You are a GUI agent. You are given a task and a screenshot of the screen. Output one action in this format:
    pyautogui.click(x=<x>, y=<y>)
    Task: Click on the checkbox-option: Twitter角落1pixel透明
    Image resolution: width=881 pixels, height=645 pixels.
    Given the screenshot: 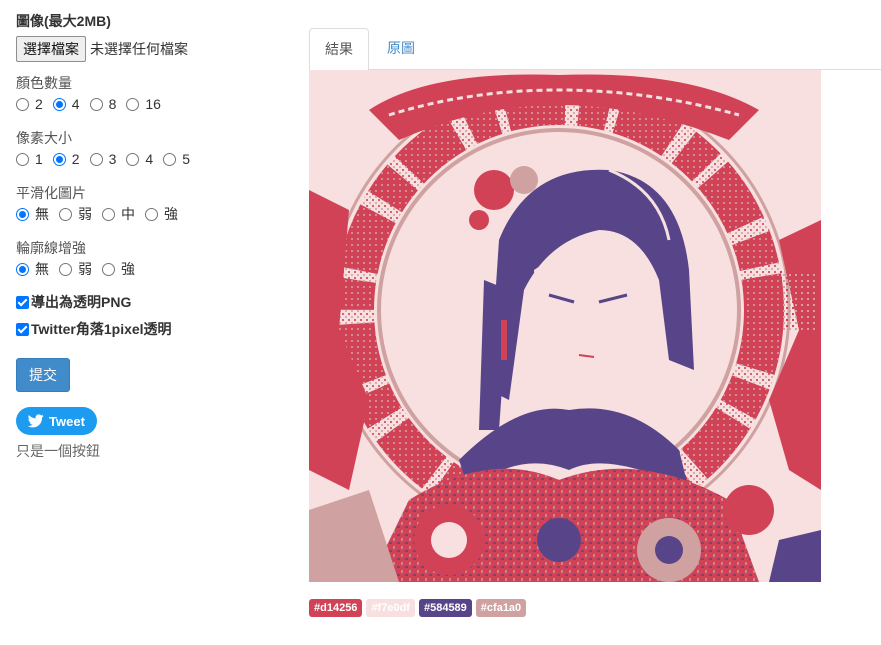 What is the action you would take?
    pyautogui.click(x=156, y=329)
    